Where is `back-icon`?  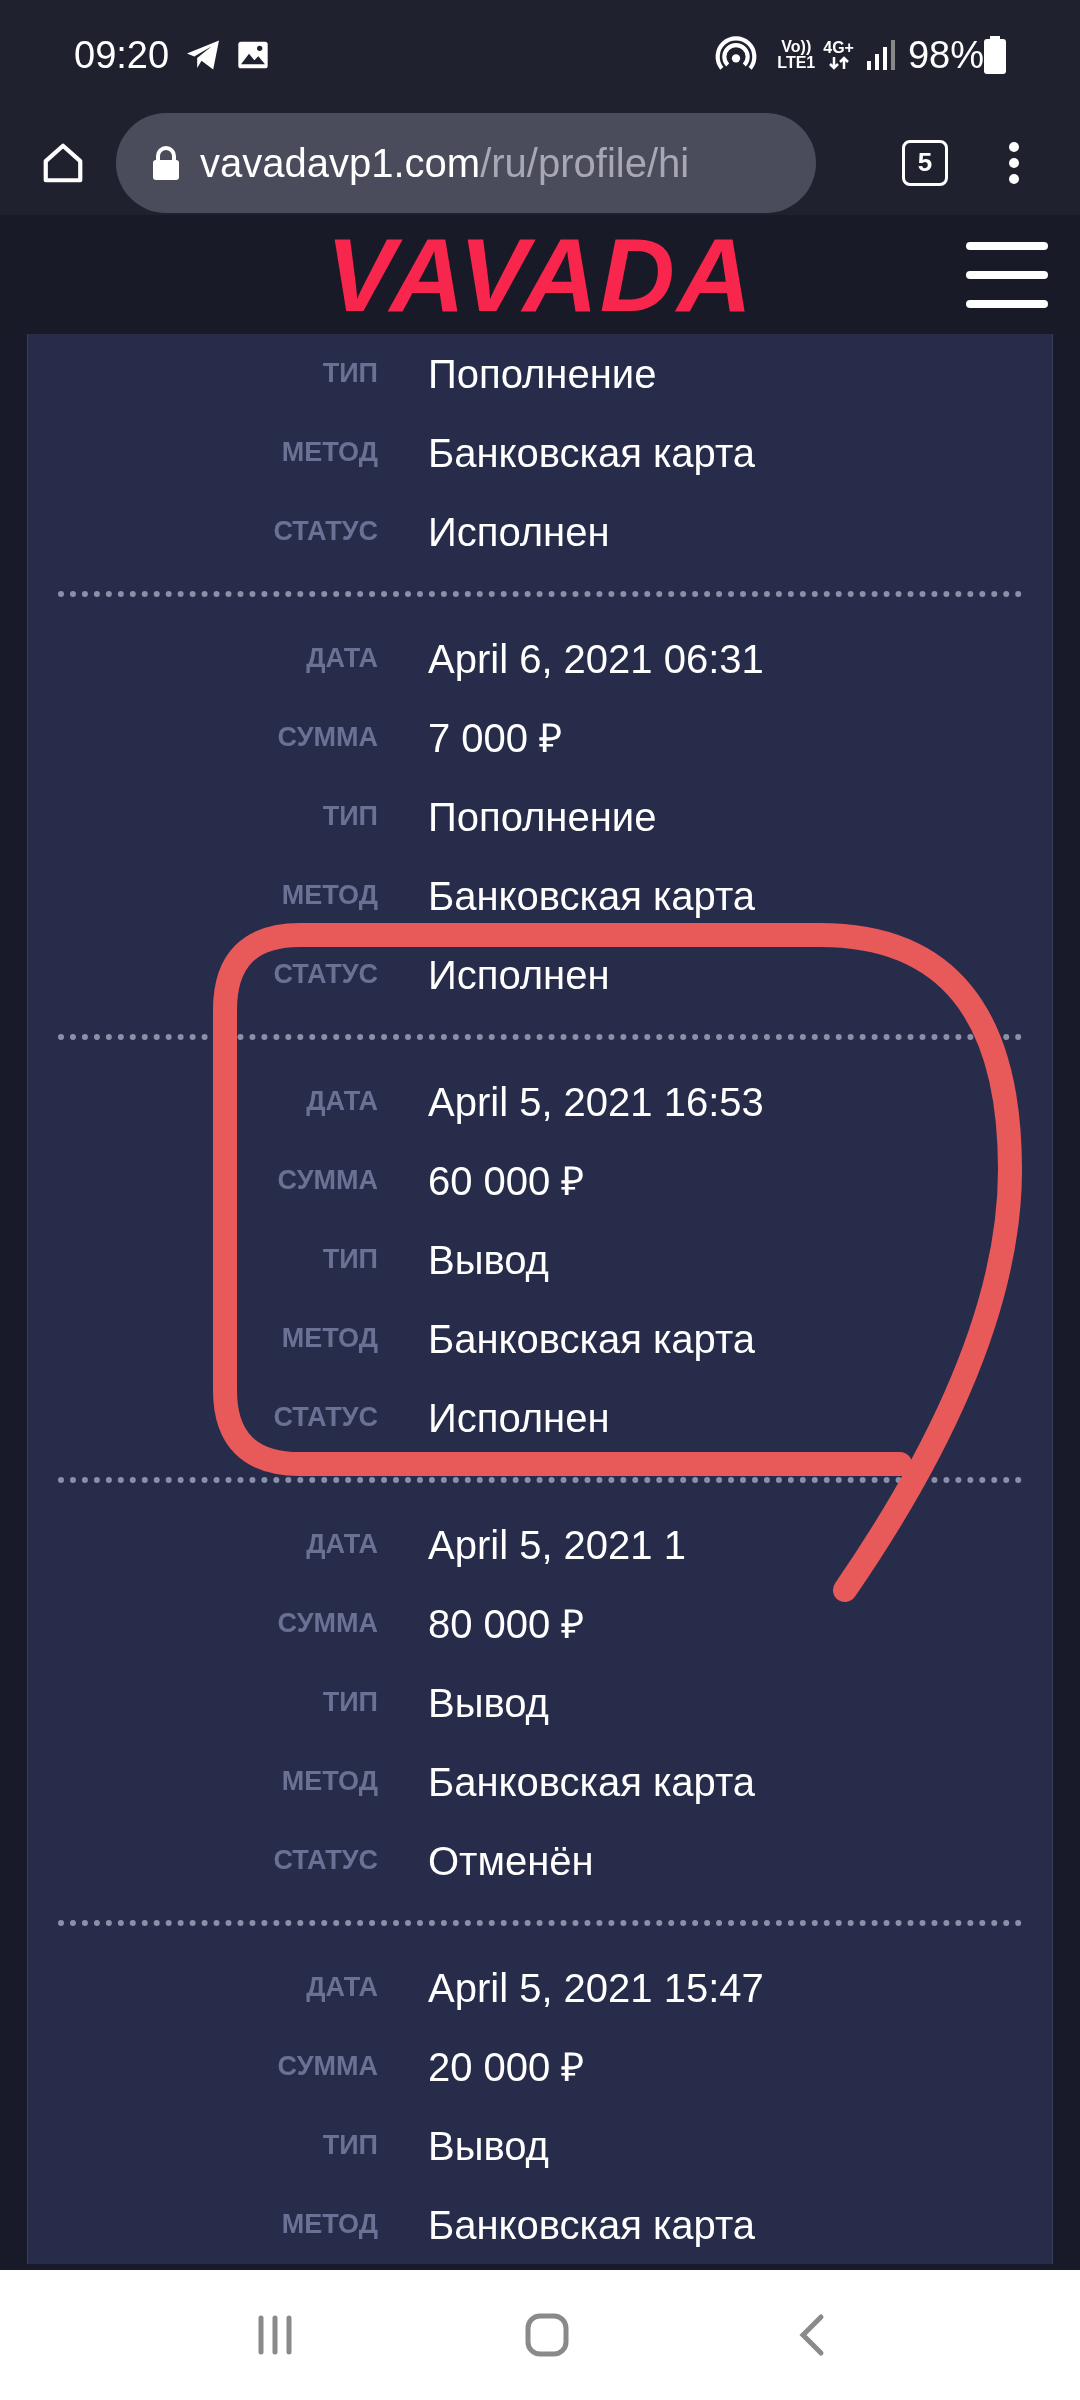 back-icon is located at coordinates (812, 2335).